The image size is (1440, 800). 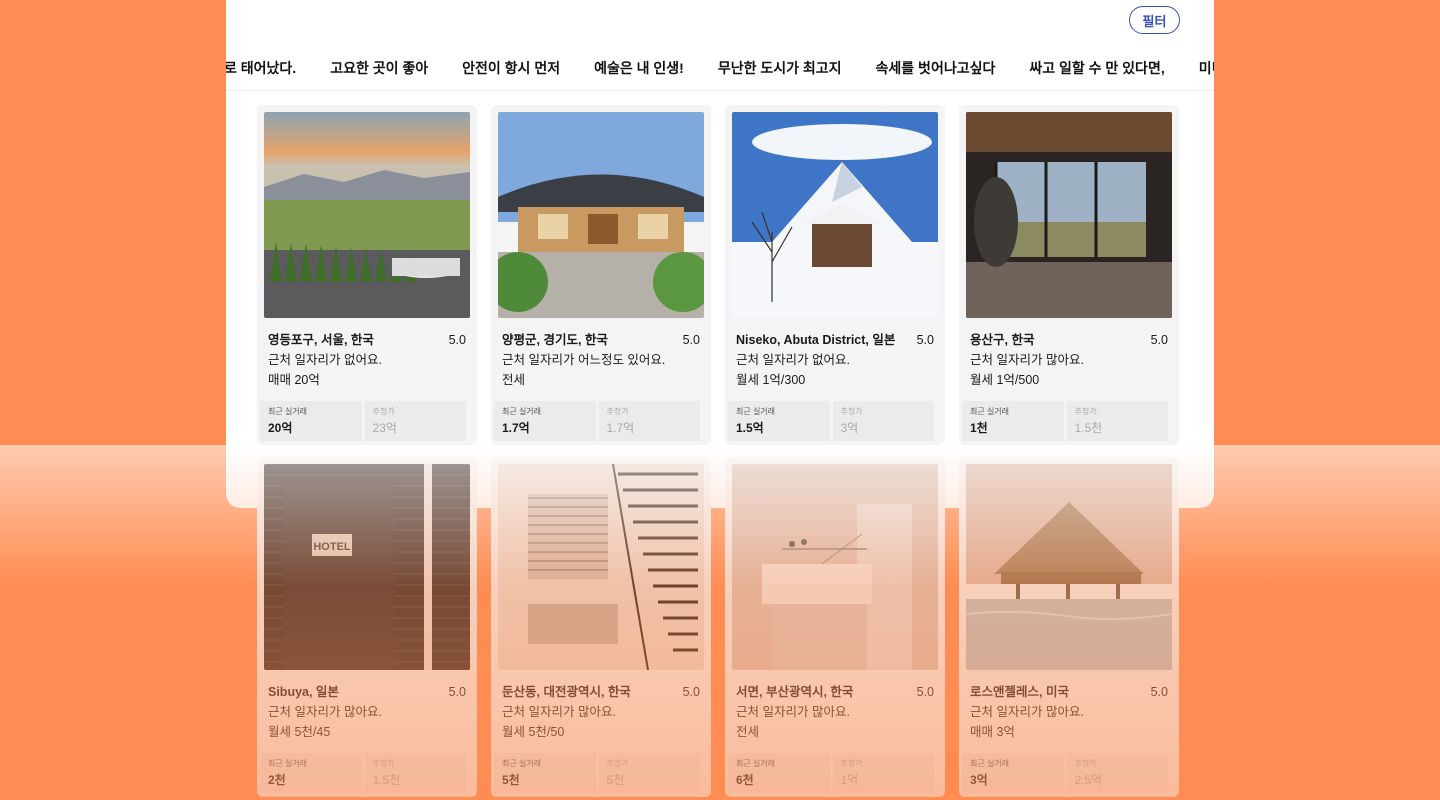 I want to click on estimate-box: 추정가 5천, so click(x=649, y=773).